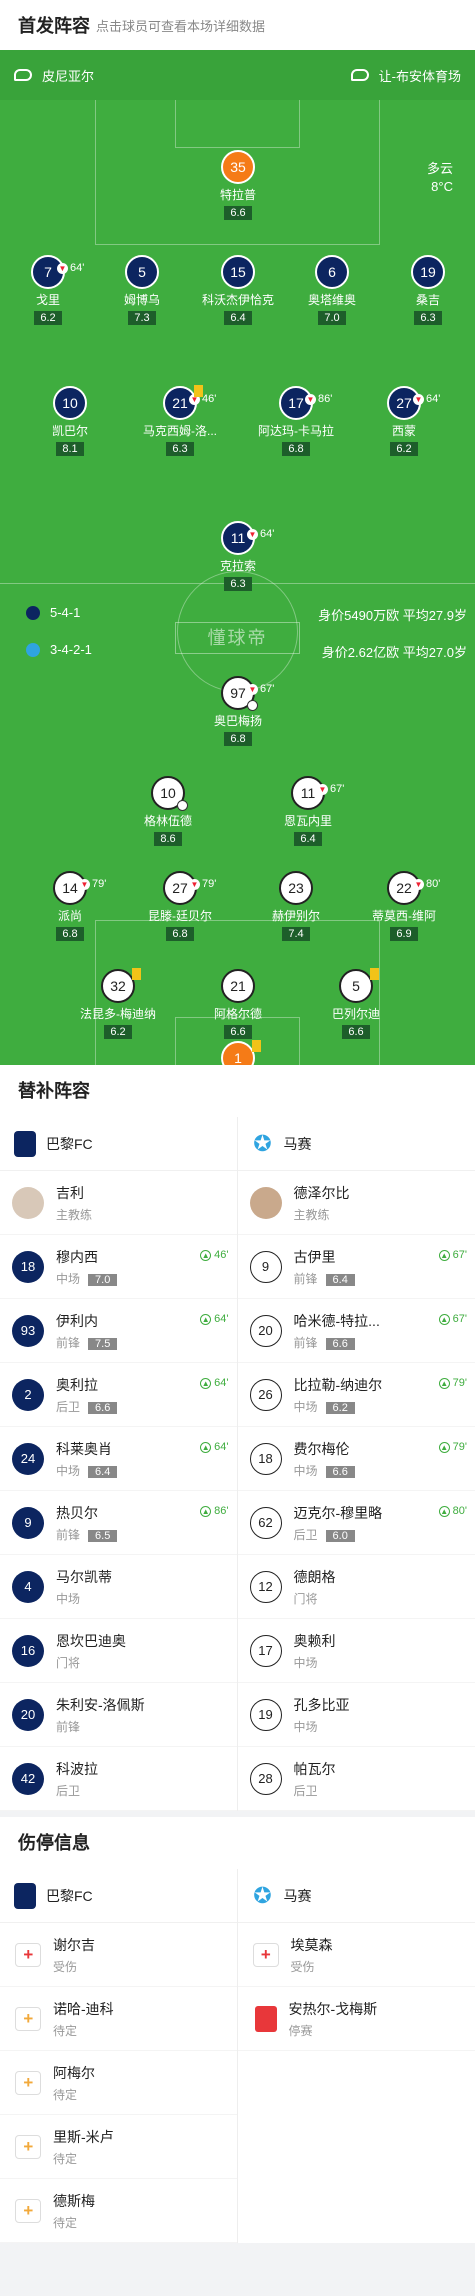 This screenshot has width=475, height=2296. I want to click on injury-row: 德斯梅待定, so click(118, 2211).